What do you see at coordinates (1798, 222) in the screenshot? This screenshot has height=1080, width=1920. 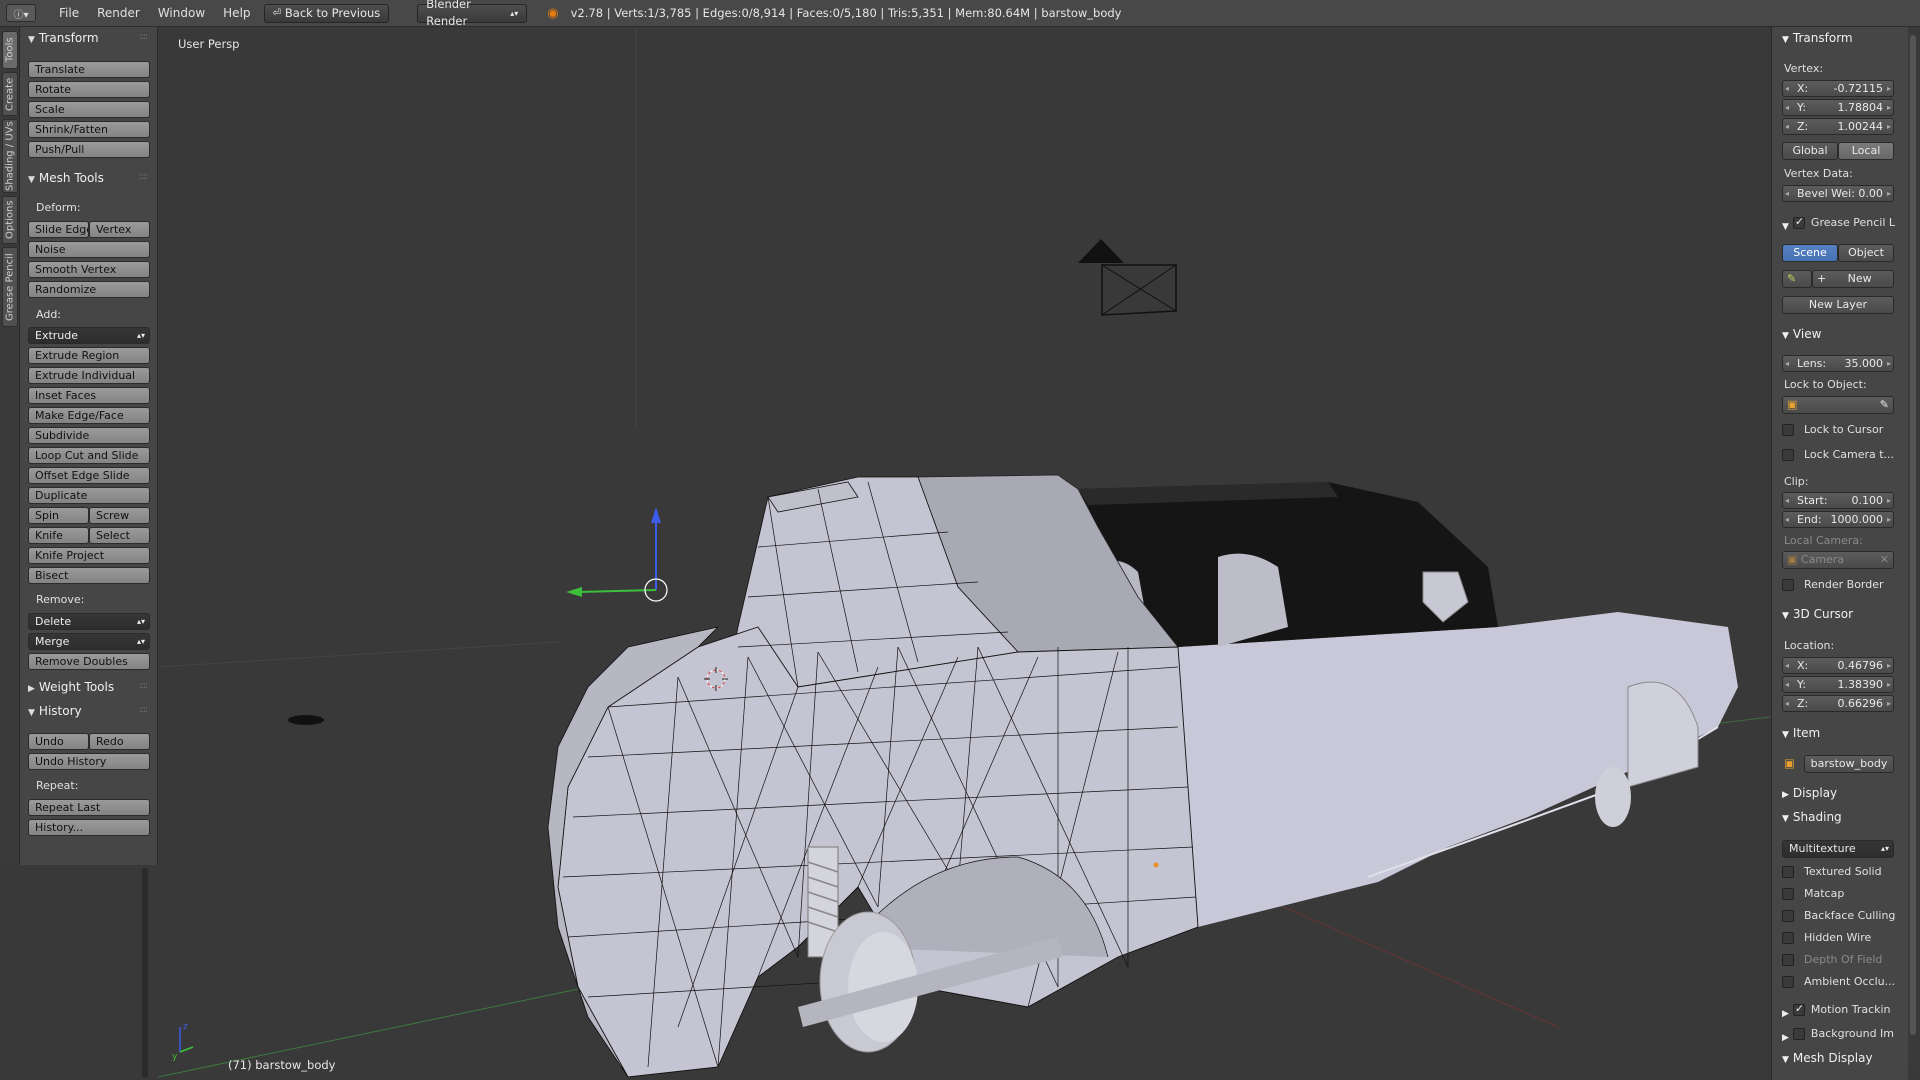 I see `grease-pencil-checkbox` at bounding box center [1798, 222].